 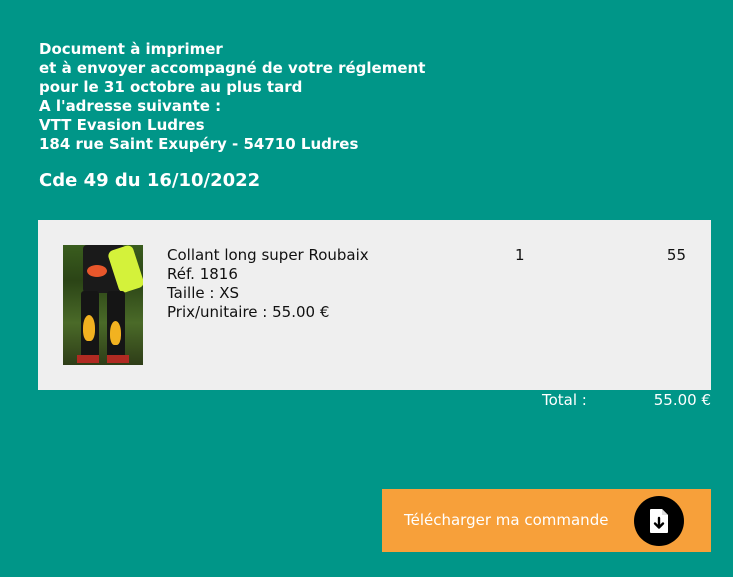 I want to click on product-line-total: 55, so click(x=676, y=255).